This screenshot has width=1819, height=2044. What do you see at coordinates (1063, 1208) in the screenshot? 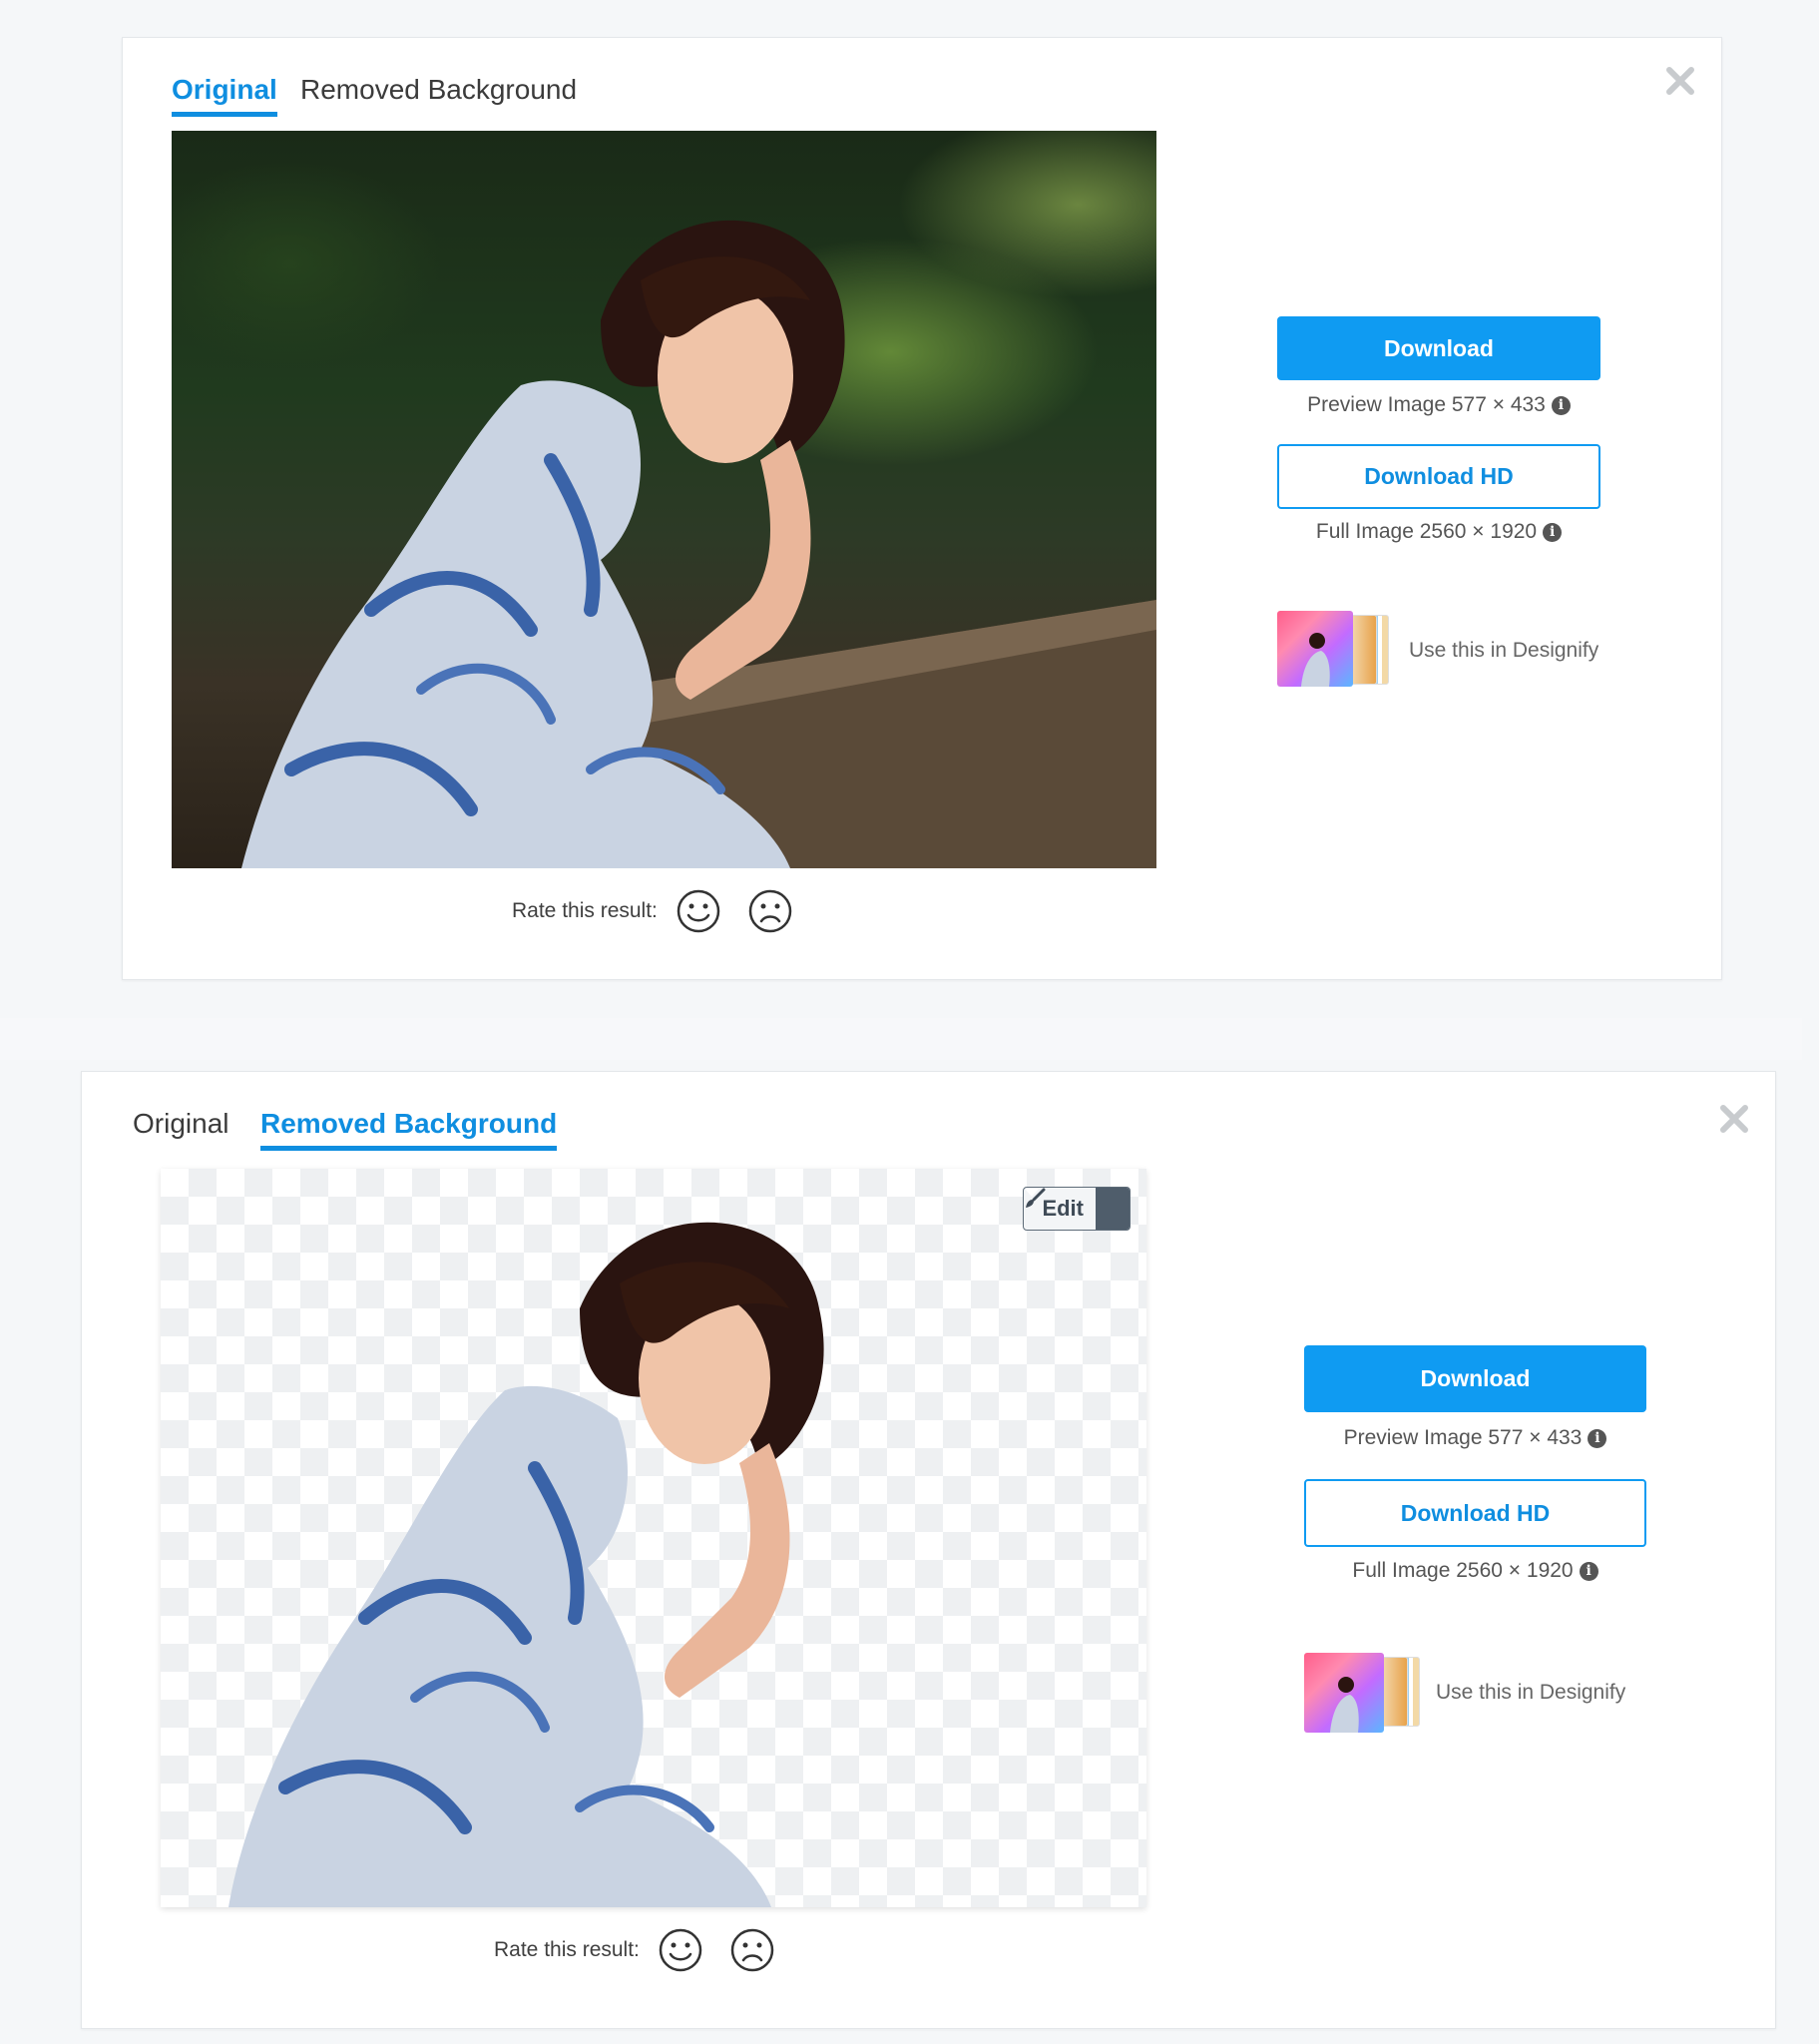
I see `edit-label: Edit` at bounding box center [1063, 1208].